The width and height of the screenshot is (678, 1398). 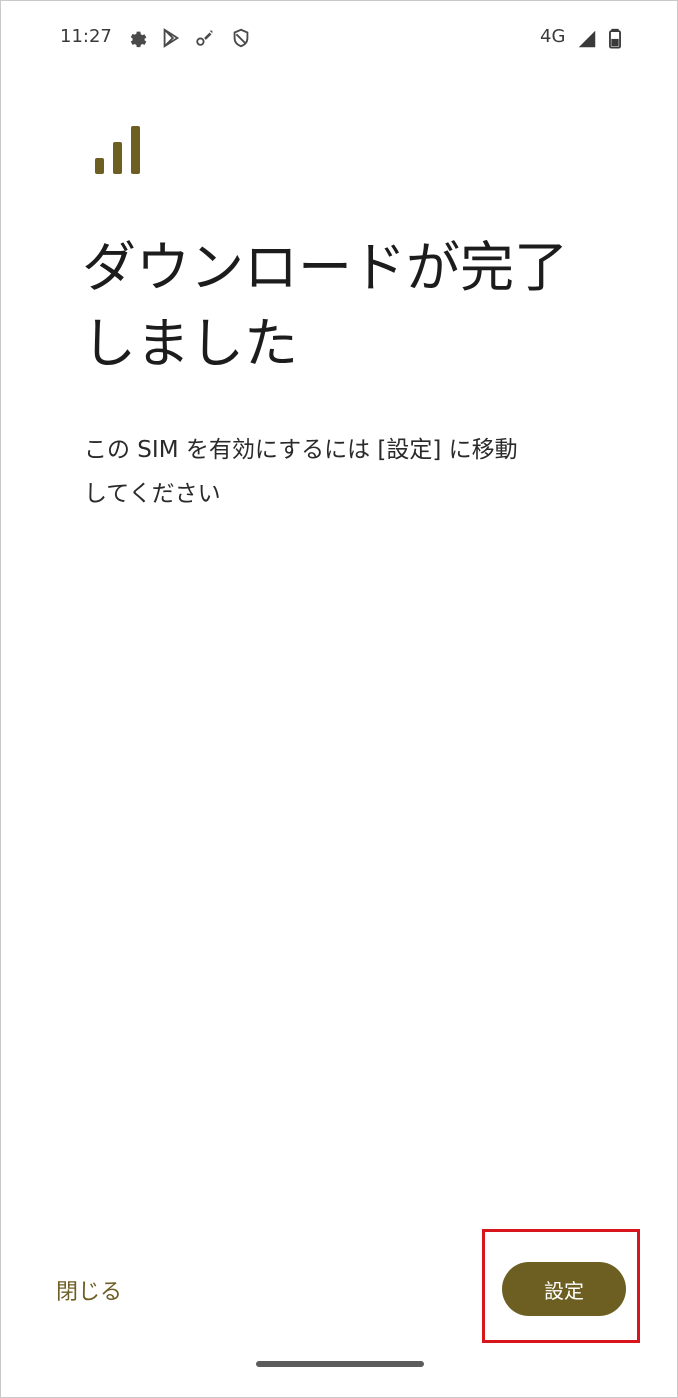 I want to click on description-line-1: この SIM を有効にするには [設定] に移動, so click(x=301, y=450).